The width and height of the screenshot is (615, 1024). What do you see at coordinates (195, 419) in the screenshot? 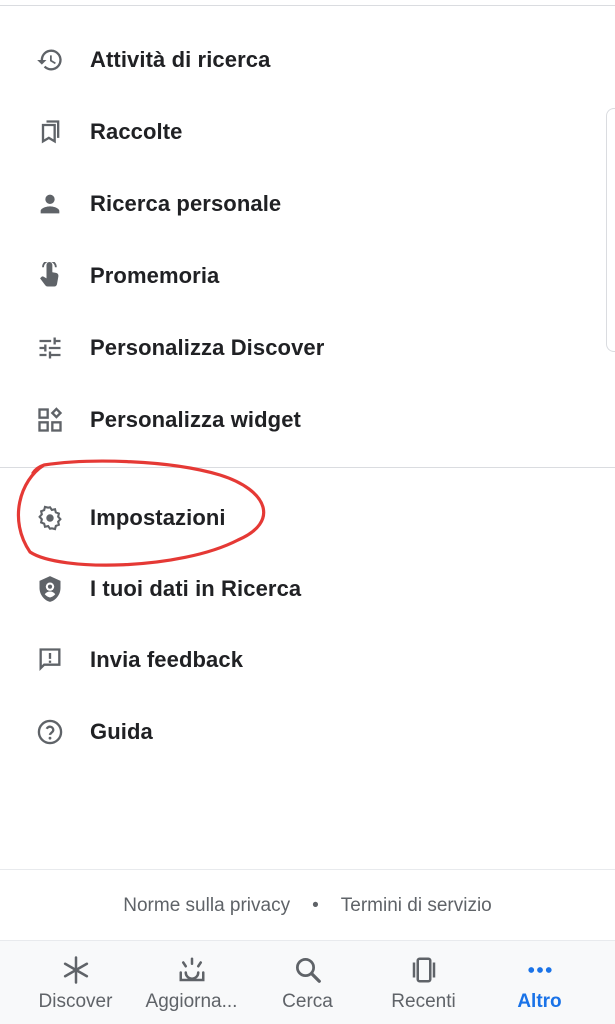
I see `menu-item-label: Personalizza widget` at bounding box center [195, 419].